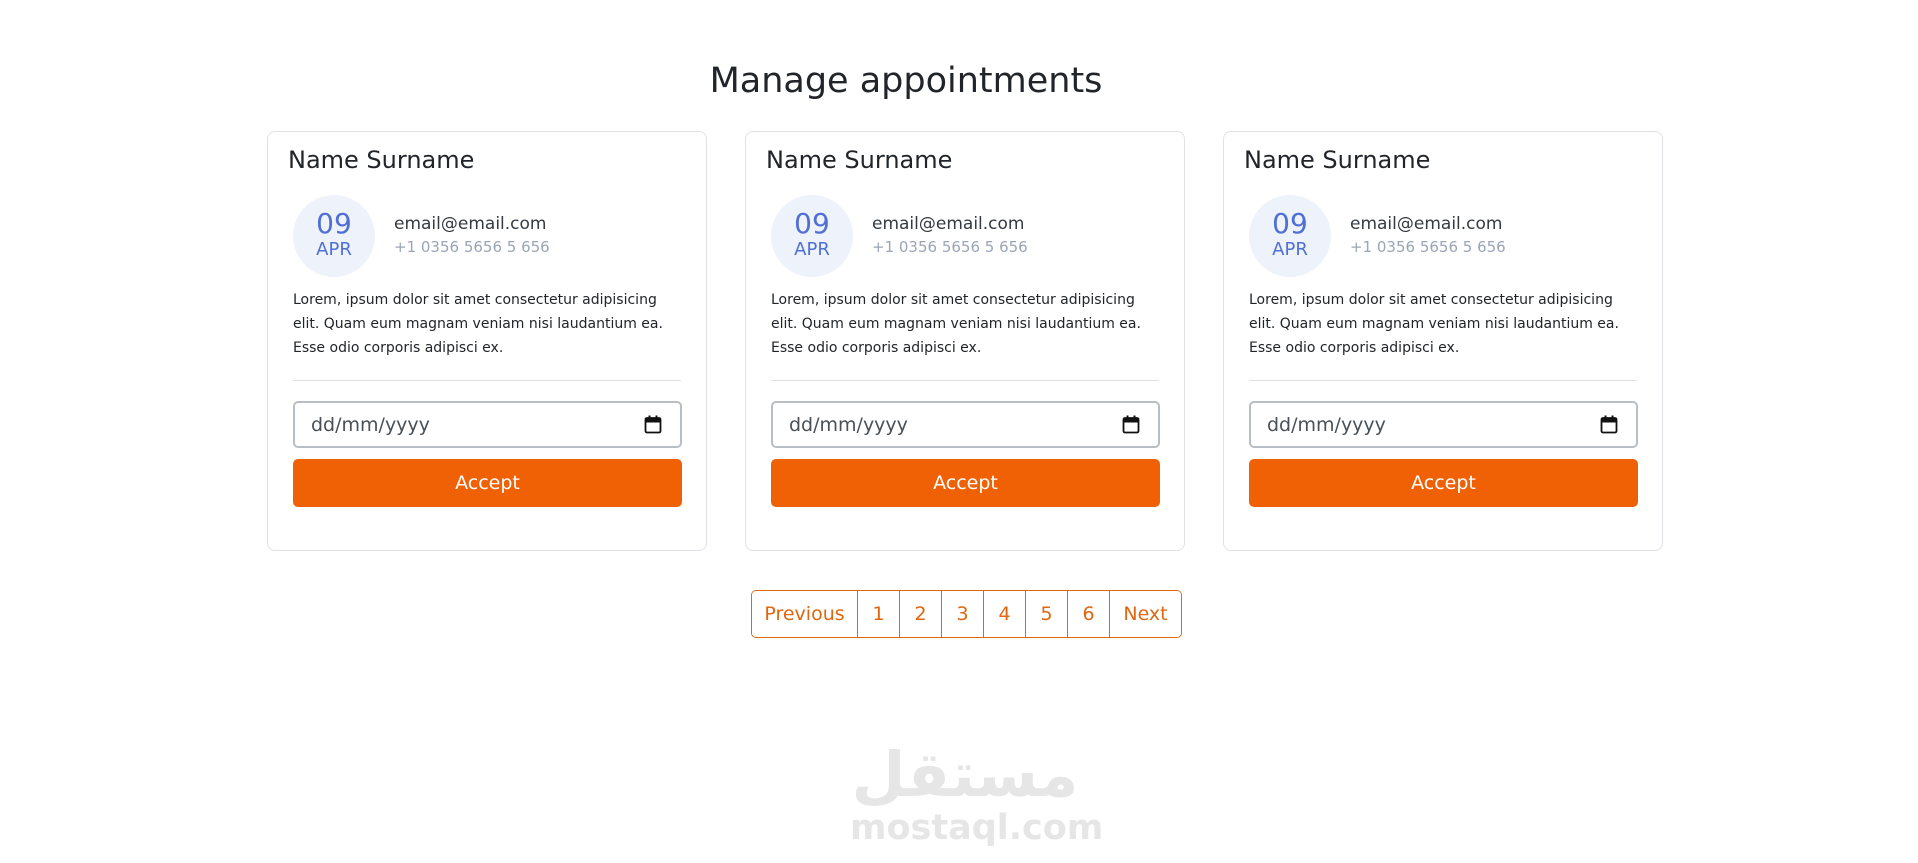  I want to click on pagination-page-2: 2, so click(920, 614).